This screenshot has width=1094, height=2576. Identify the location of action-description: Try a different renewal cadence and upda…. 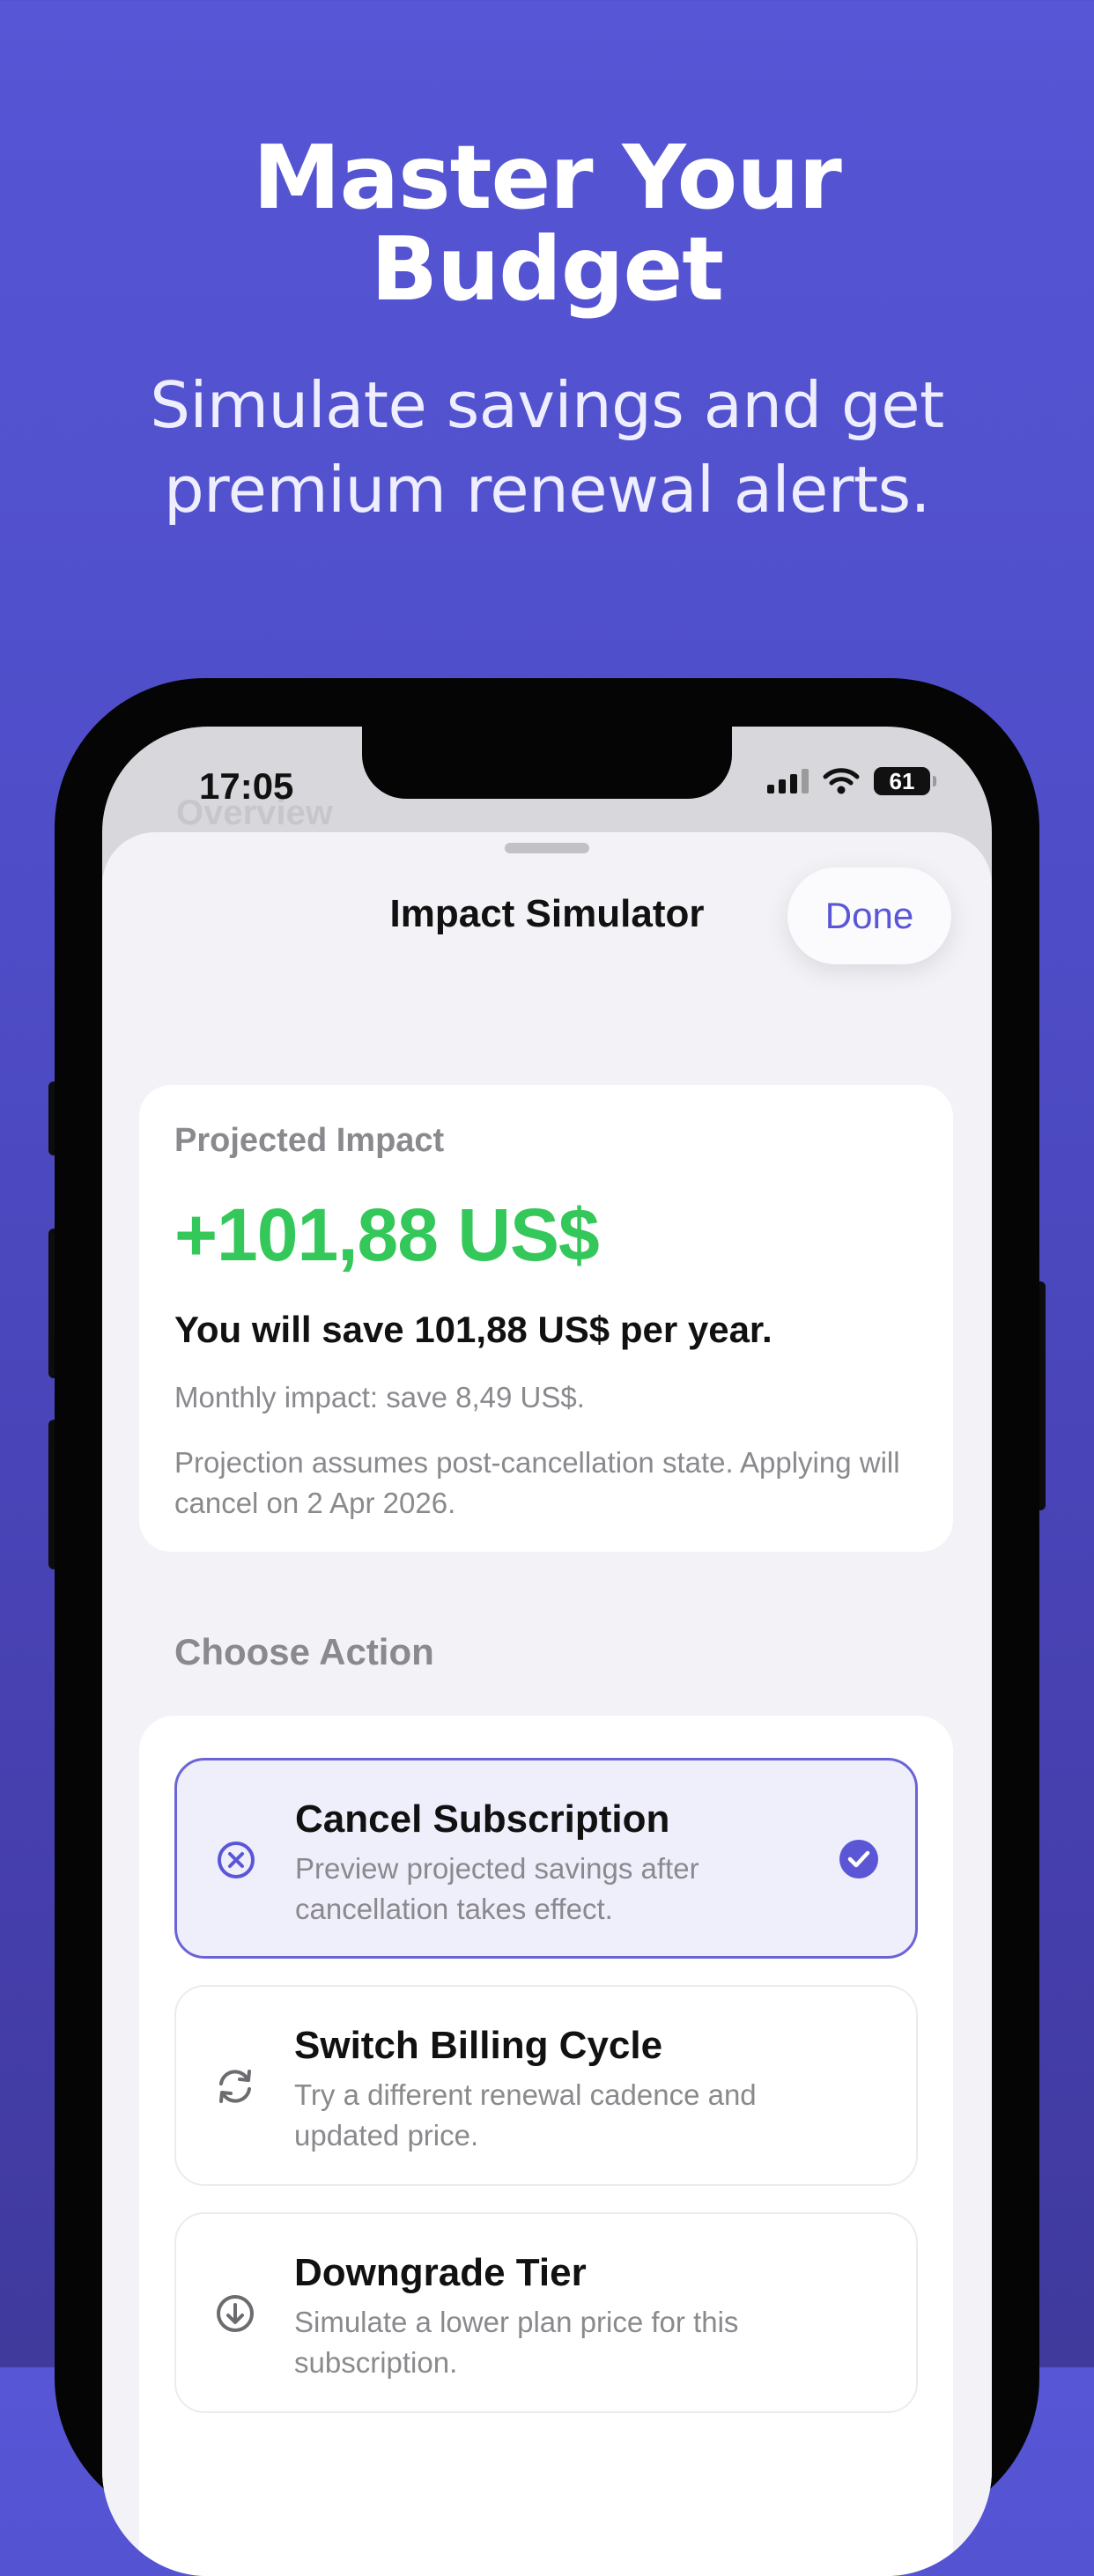
(525, 2115).